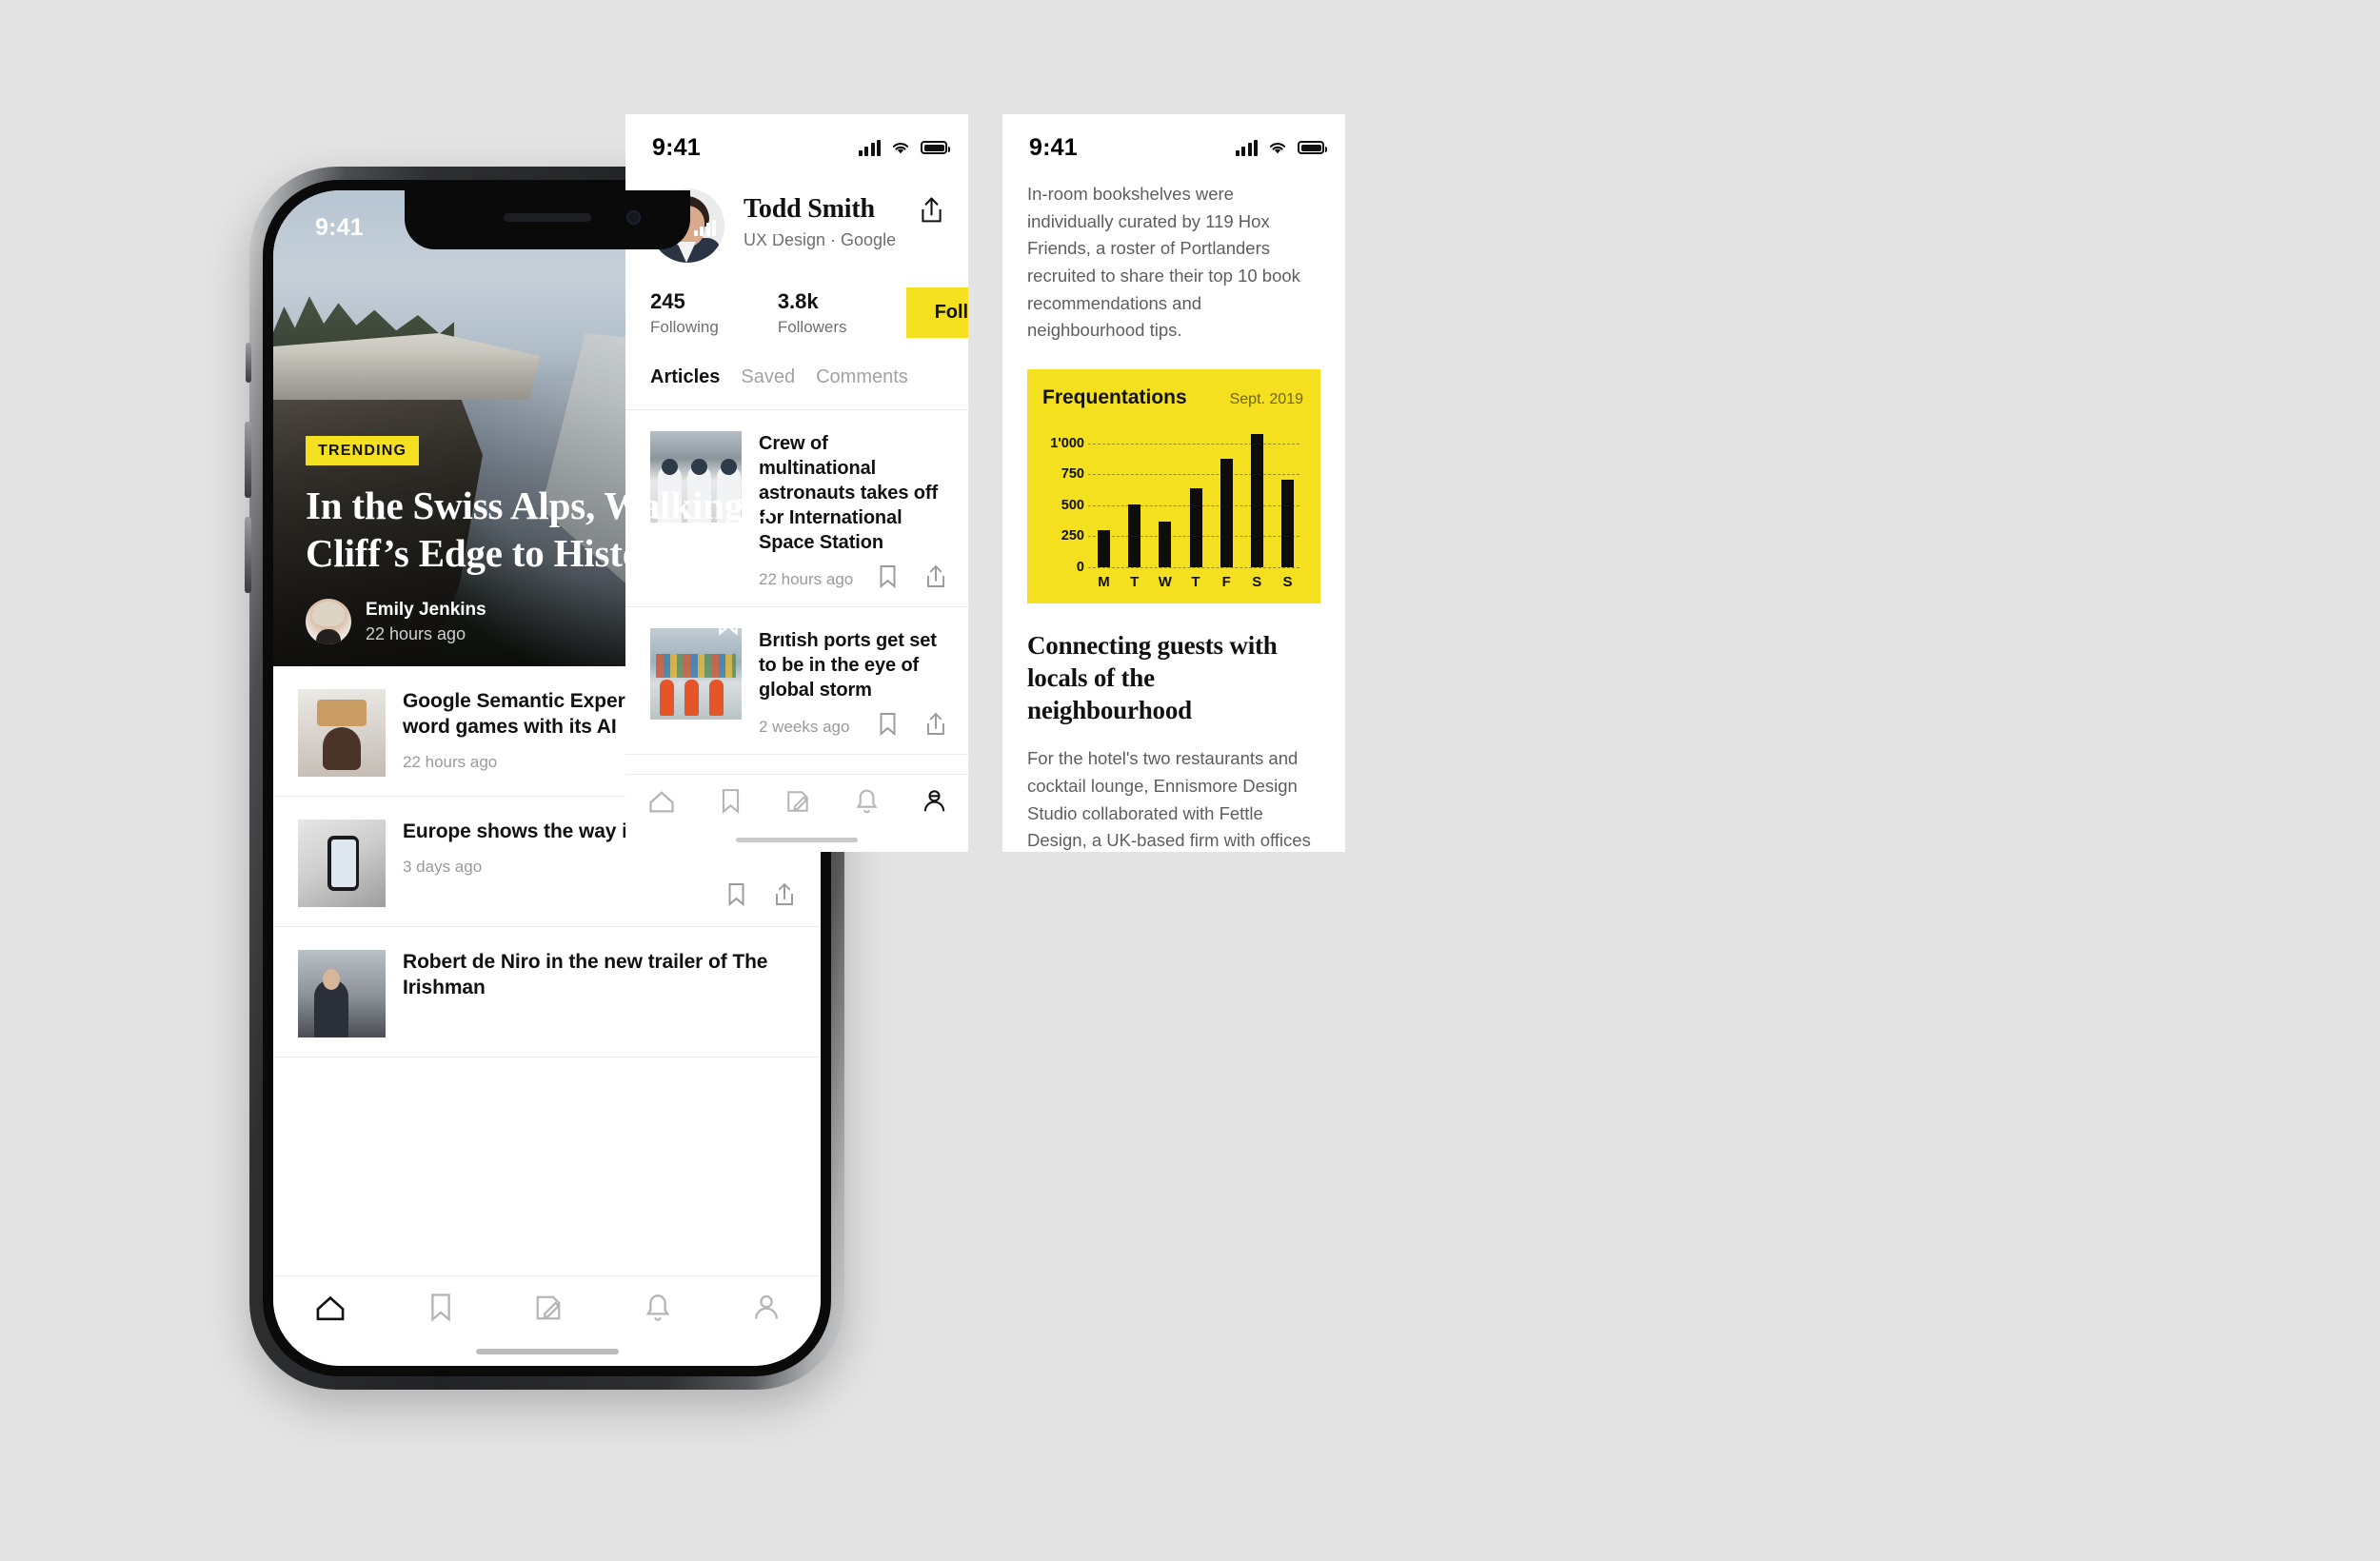  What do you see at coordinates (798, 300) in the screenshot?
I see `followers-count: 3.8k` at bounding box center [798, 300].